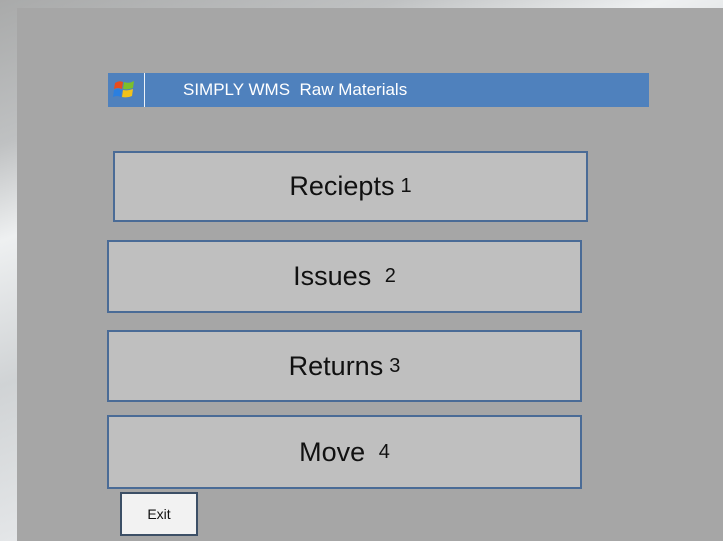 This screenshot has width=723, height=541. I want to click on issues-number: 2, so click(390, 276).